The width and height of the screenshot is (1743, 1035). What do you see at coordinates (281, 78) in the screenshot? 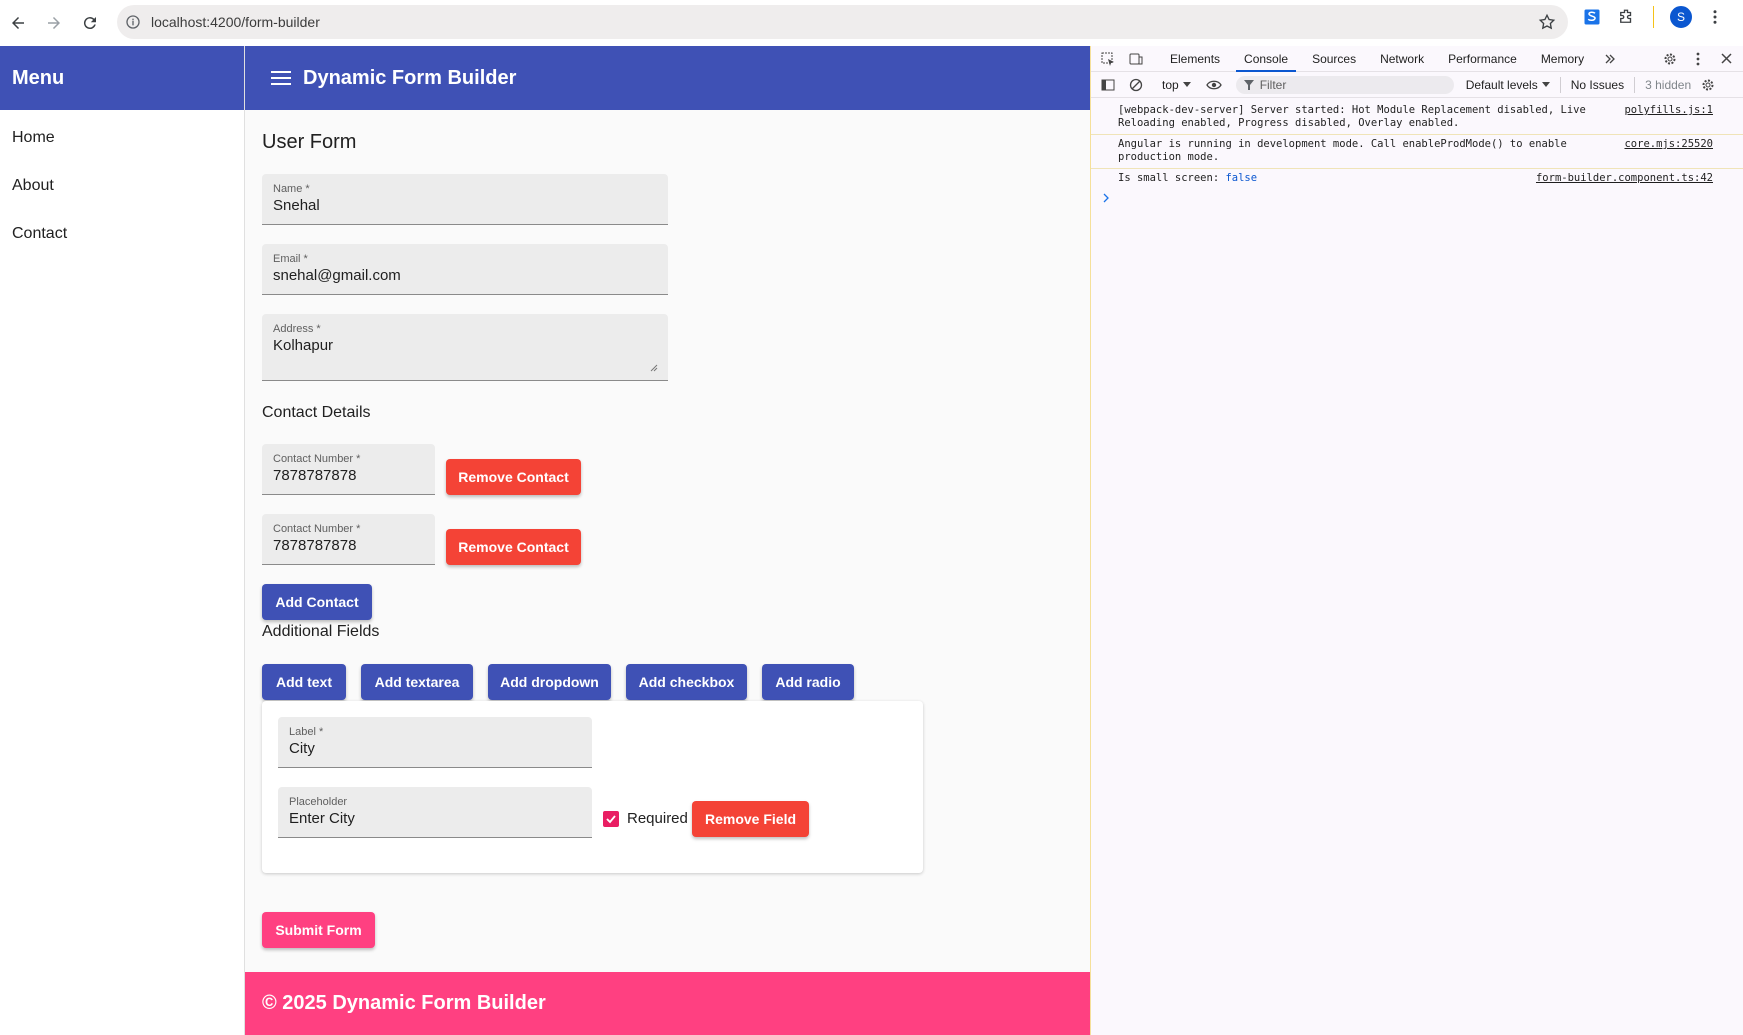
I see `menu-icon` at bounding box center [281, 78].